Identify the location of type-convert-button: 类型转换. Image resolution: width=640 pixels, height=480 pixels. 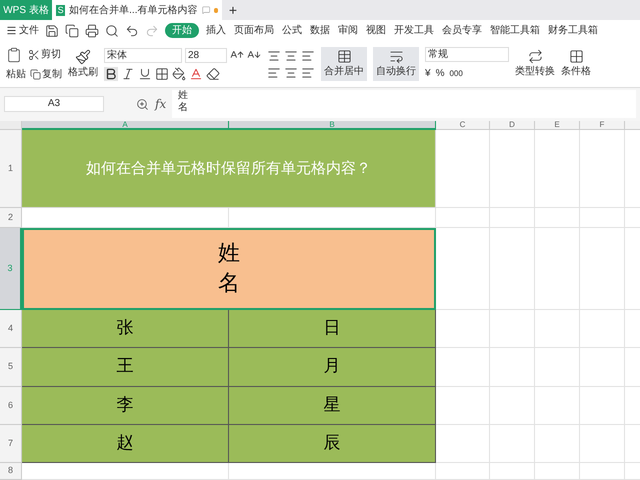
(535, 64).